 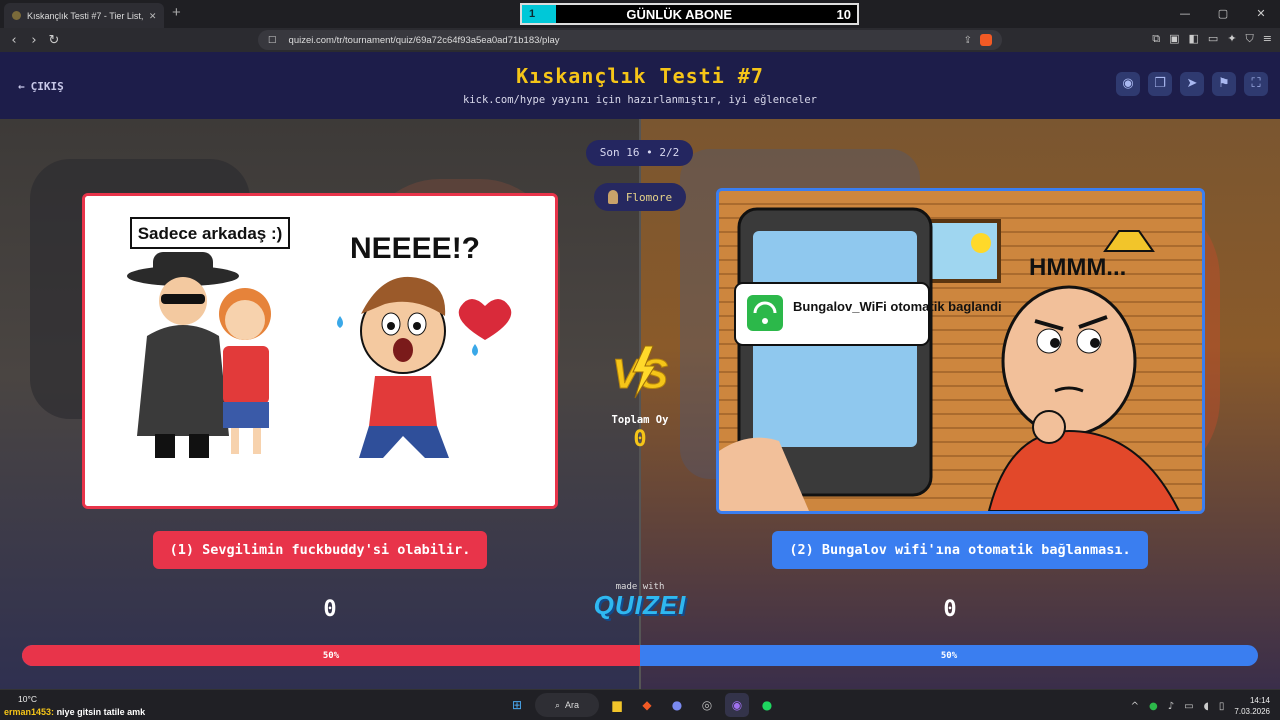 What do you see at coordinates (640, 439) in the screenshot?
I see `total-votes-value: 0` at bounding box center [640, 439].